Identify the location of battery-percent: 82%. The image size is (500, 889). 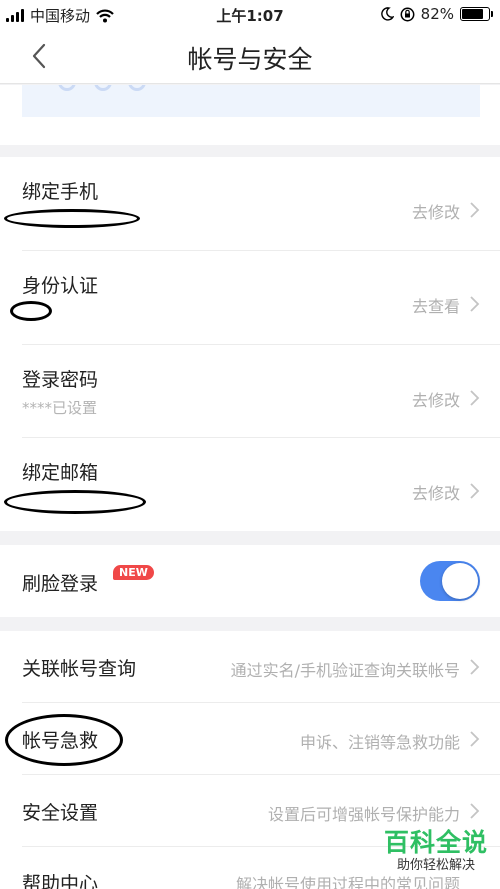
(437, 14).